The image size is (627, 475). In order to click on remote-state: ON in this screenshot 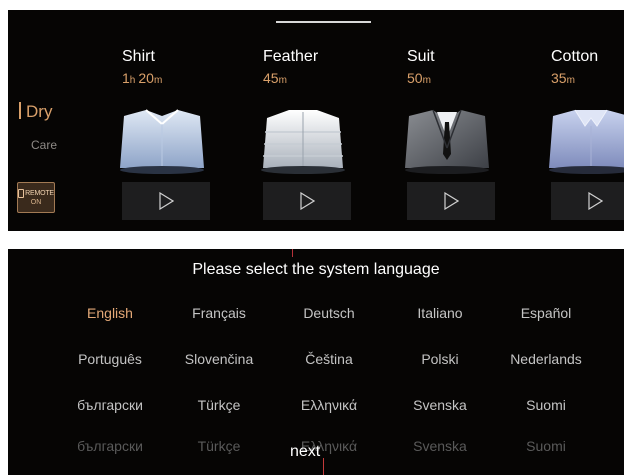, I will do `click(36, 202)`.